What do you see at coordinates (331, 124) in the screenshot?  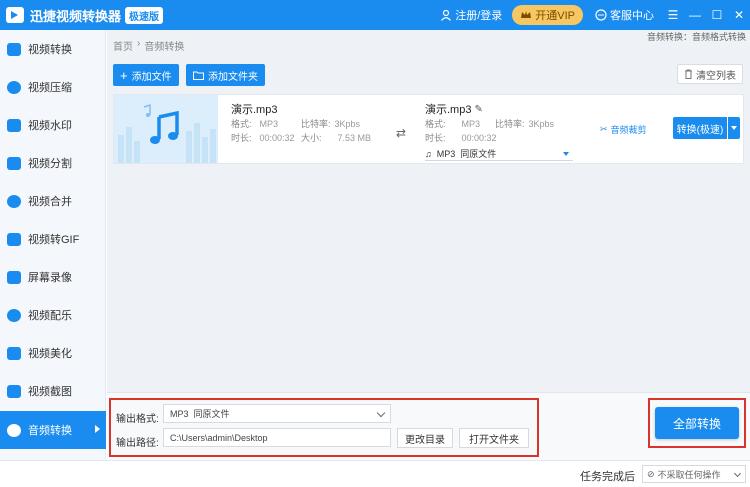 I see `source-bitrate: 比特率: 3Kpbs` at bounding box center [331, 124].